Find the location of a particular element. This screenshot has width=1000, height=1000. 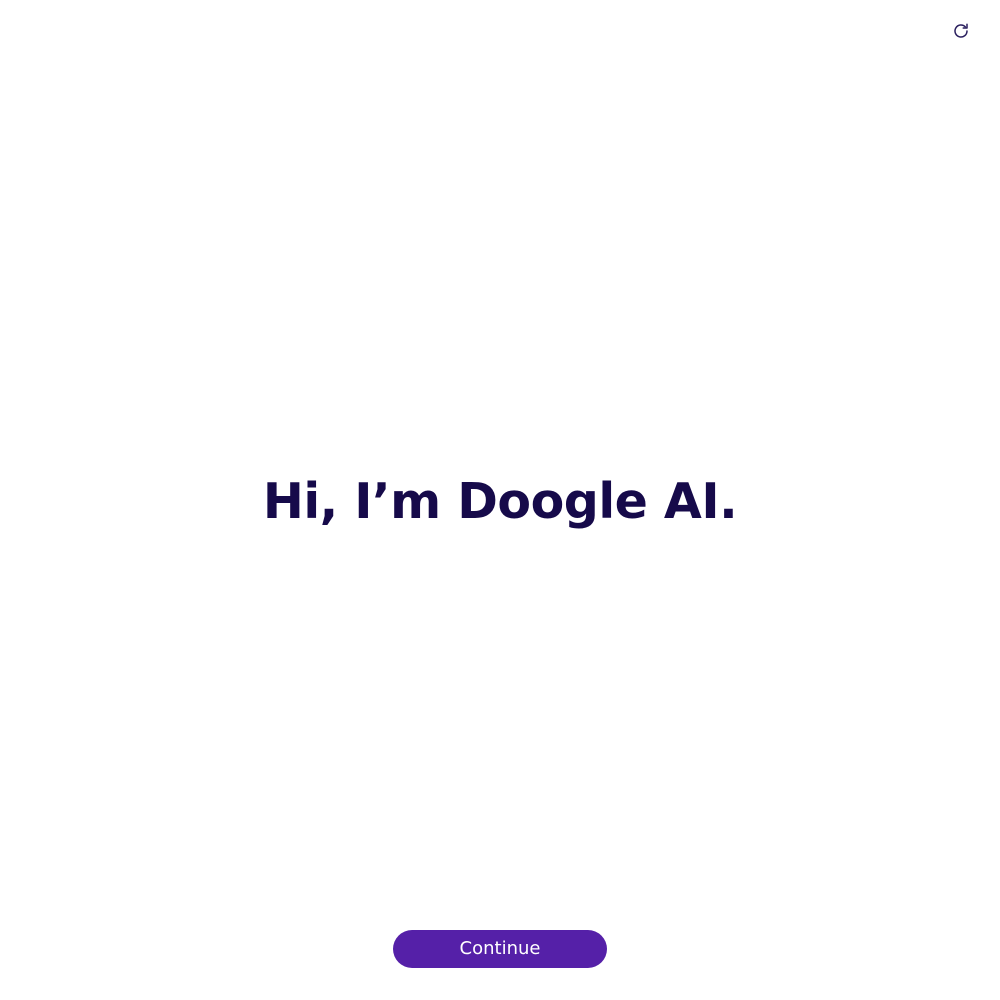

continue-button: Continue is located at coordinates (500, 949).